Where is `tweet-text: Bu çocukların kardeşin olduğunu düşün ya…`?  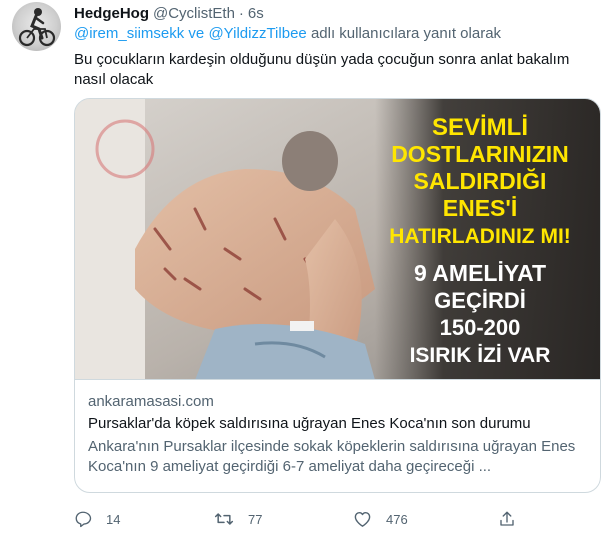 tweet-text: Bu çocukların kardeşin olduğunu düşün ya… is located at coordinates (322, 69).